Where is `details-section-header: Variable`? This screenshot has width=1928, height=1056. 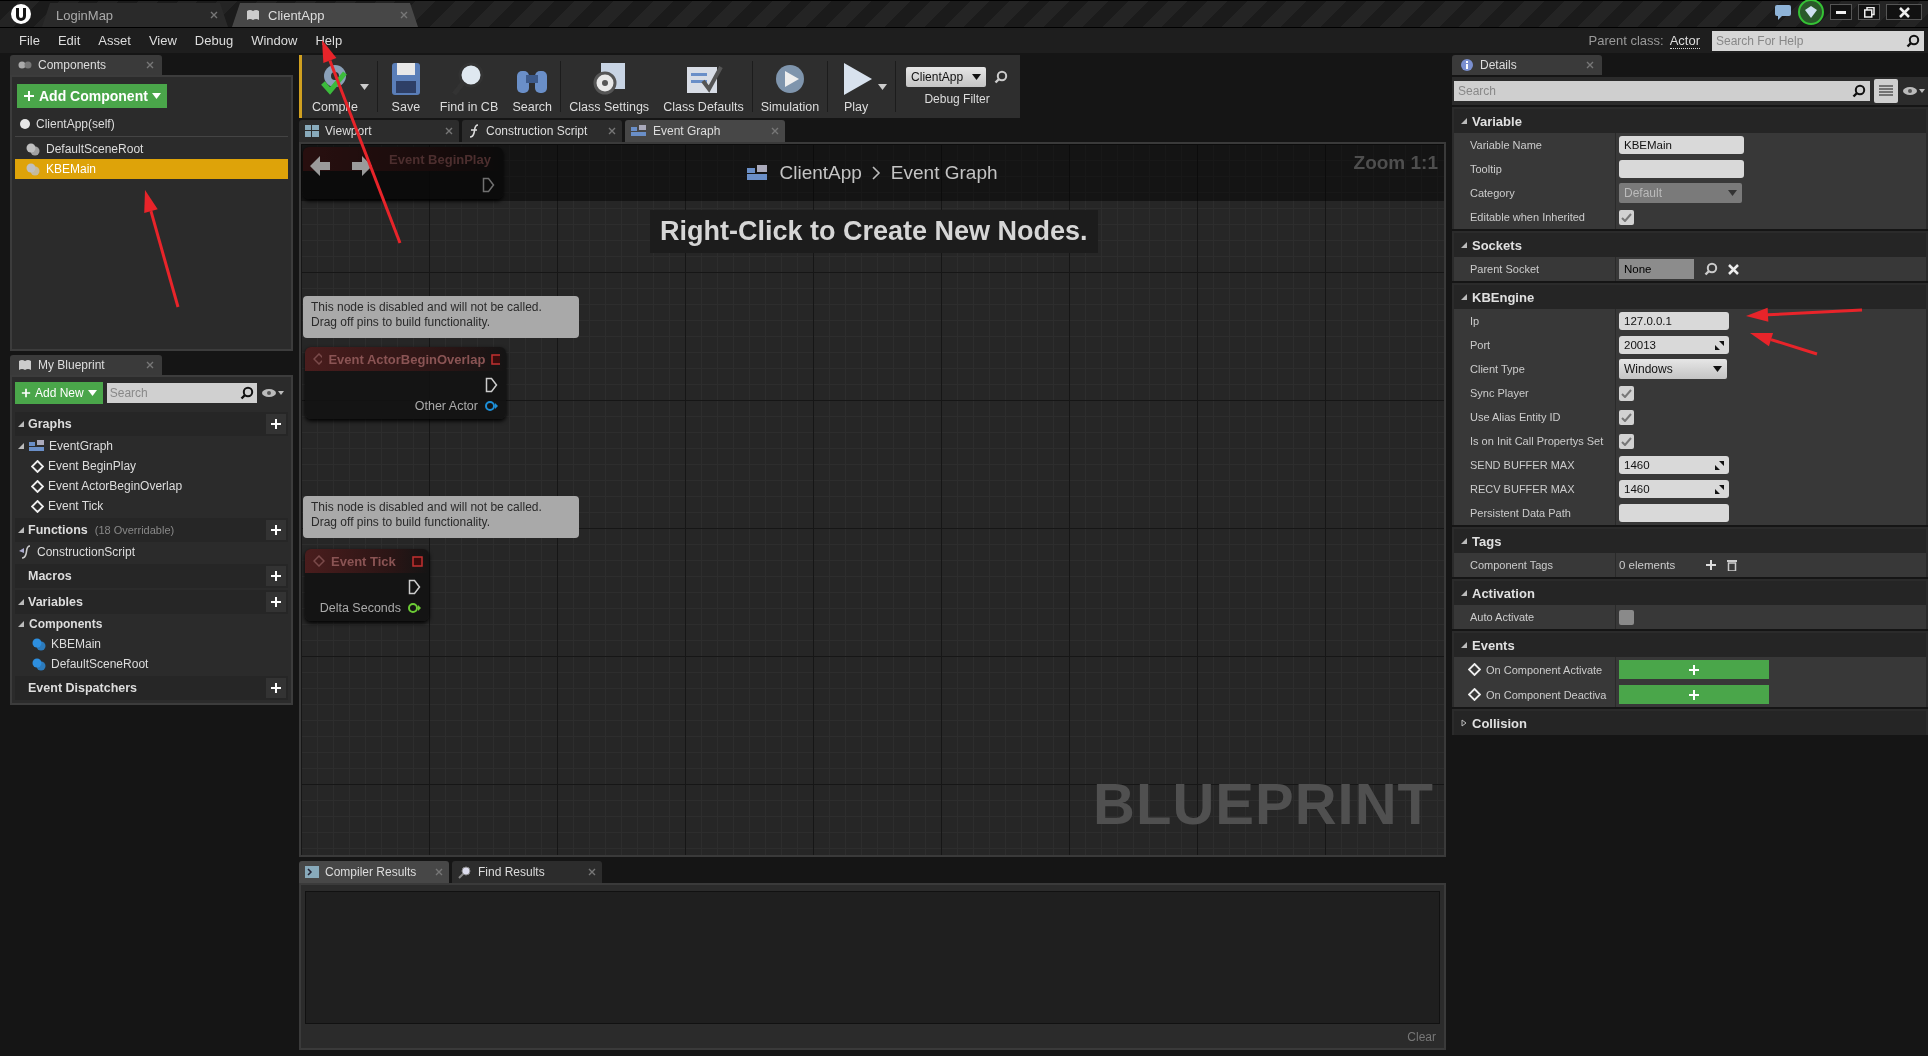 details-section-header: Variable is located at coordinates (1690, 121).